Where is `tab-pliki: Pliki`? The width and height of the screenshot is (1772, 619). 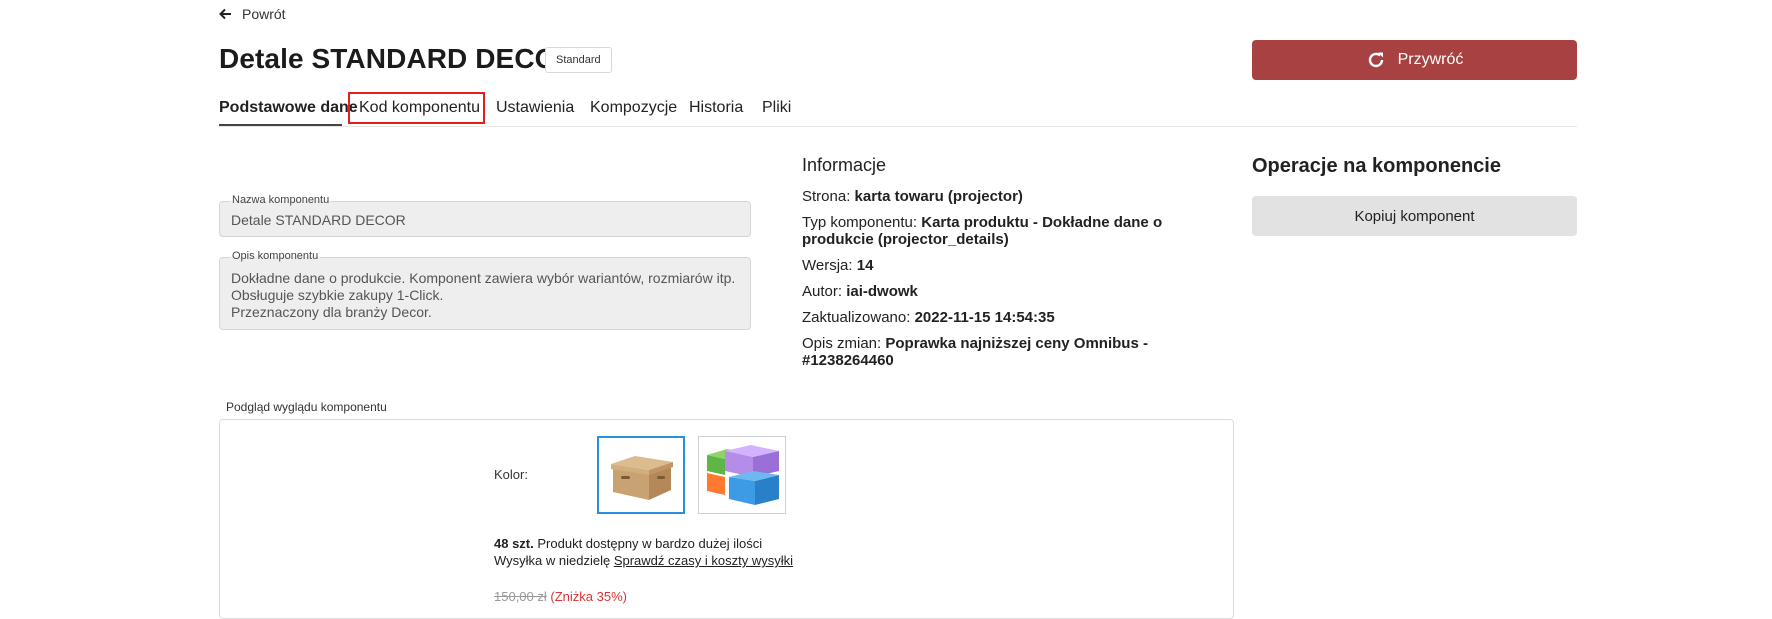
tab-pliki: Pliki is located at coordinates (776, 108).